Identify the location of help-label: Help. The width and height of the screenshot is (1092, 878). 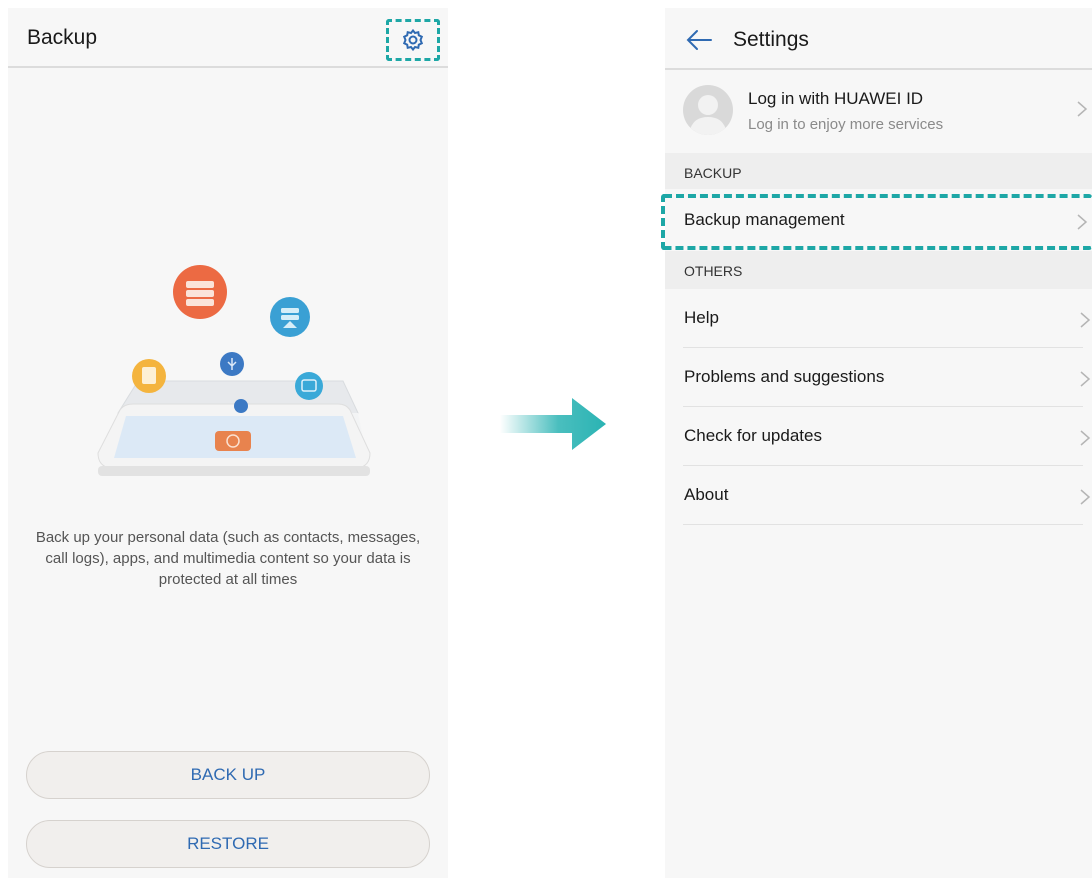
(701, 317).